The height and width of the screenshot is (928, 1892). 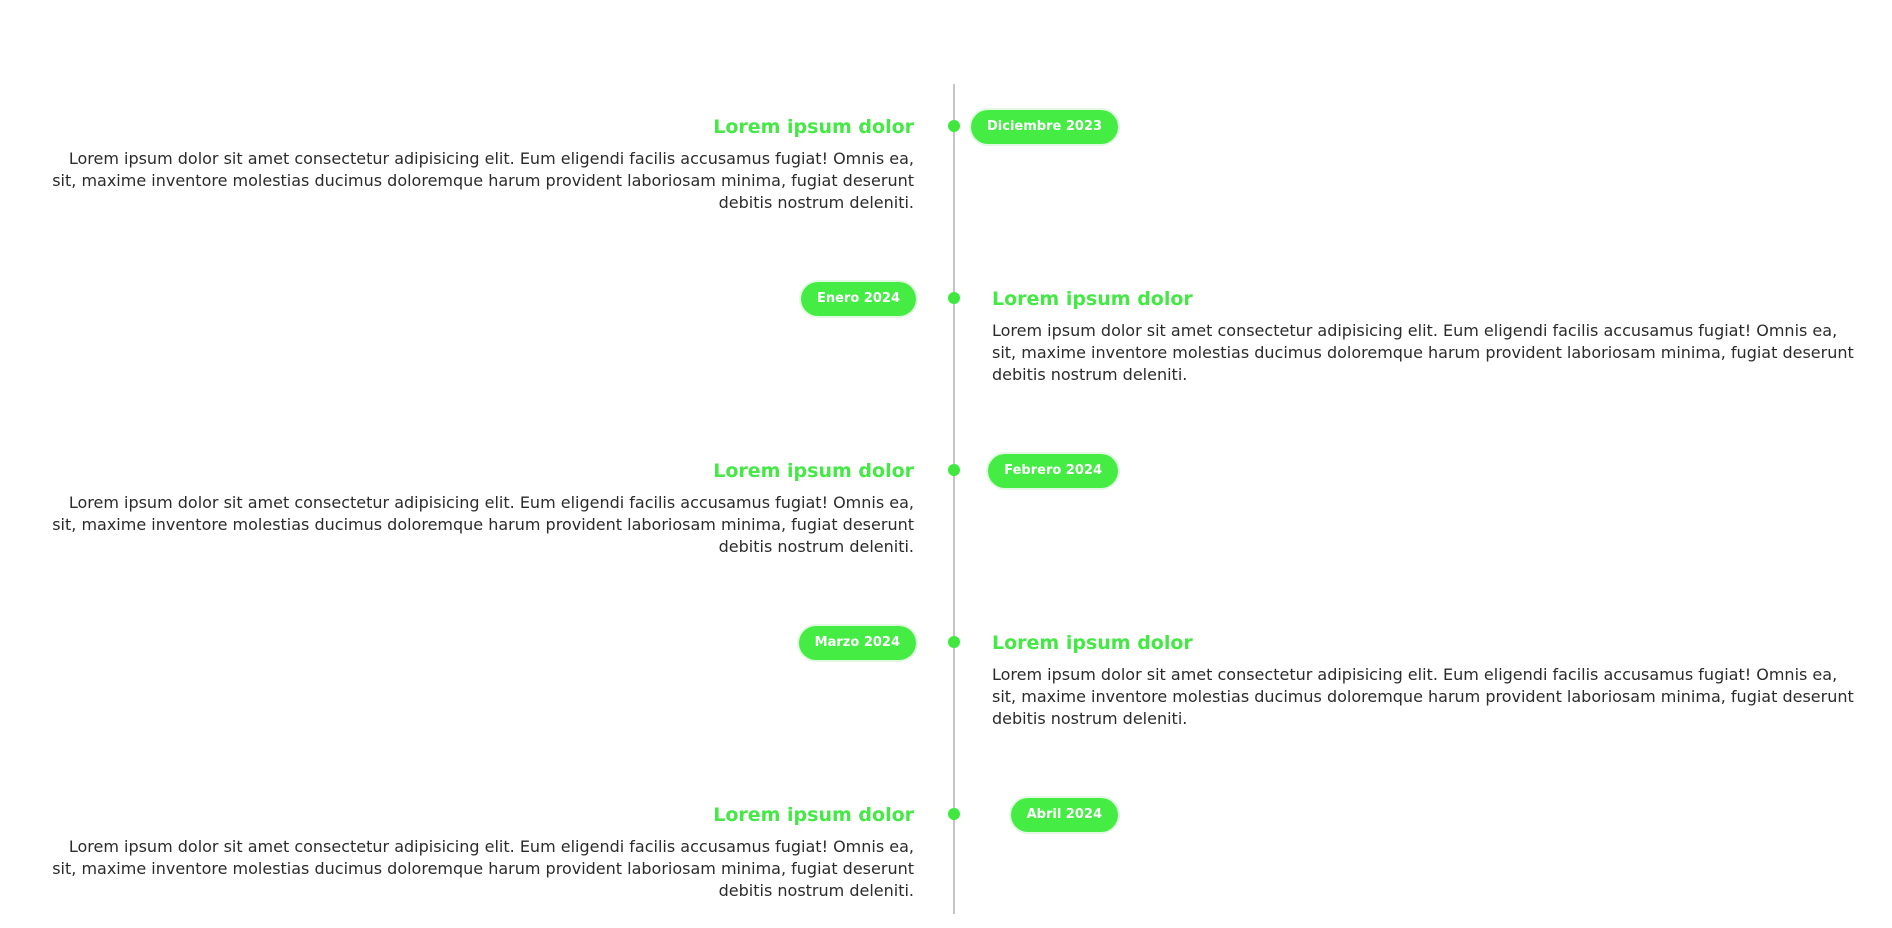 What do you see at coordinates (1053, 471) in the screenshot?
I see `event-date-badge: Febrero 2024` at bounding box center [1053, 471].